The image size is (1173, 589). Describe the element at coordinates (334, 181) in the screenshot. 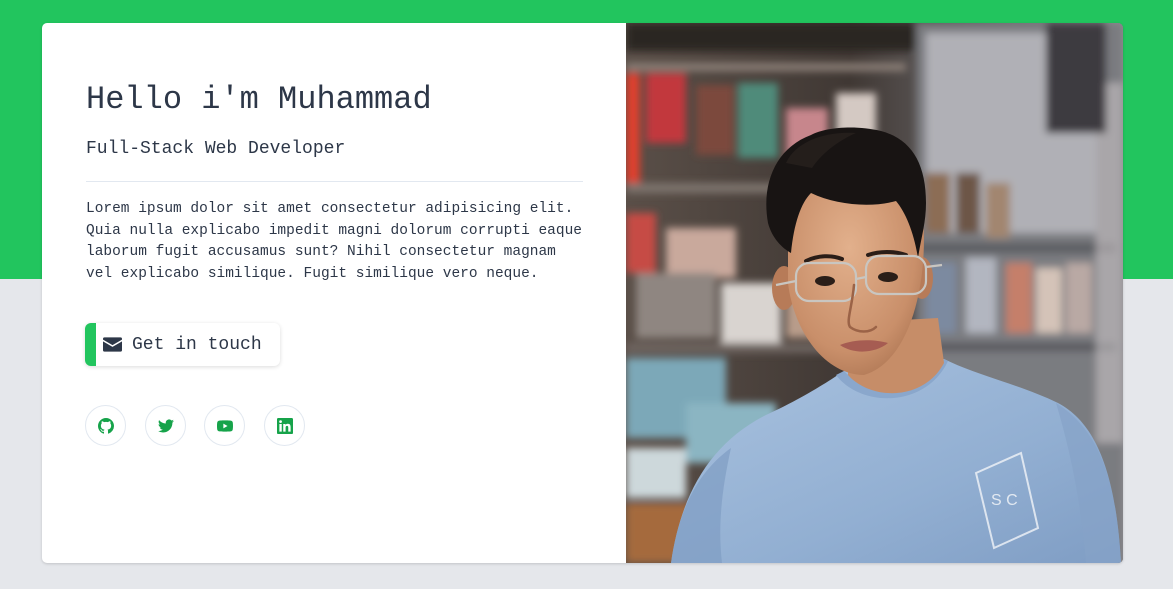

I see `divider` at that location.